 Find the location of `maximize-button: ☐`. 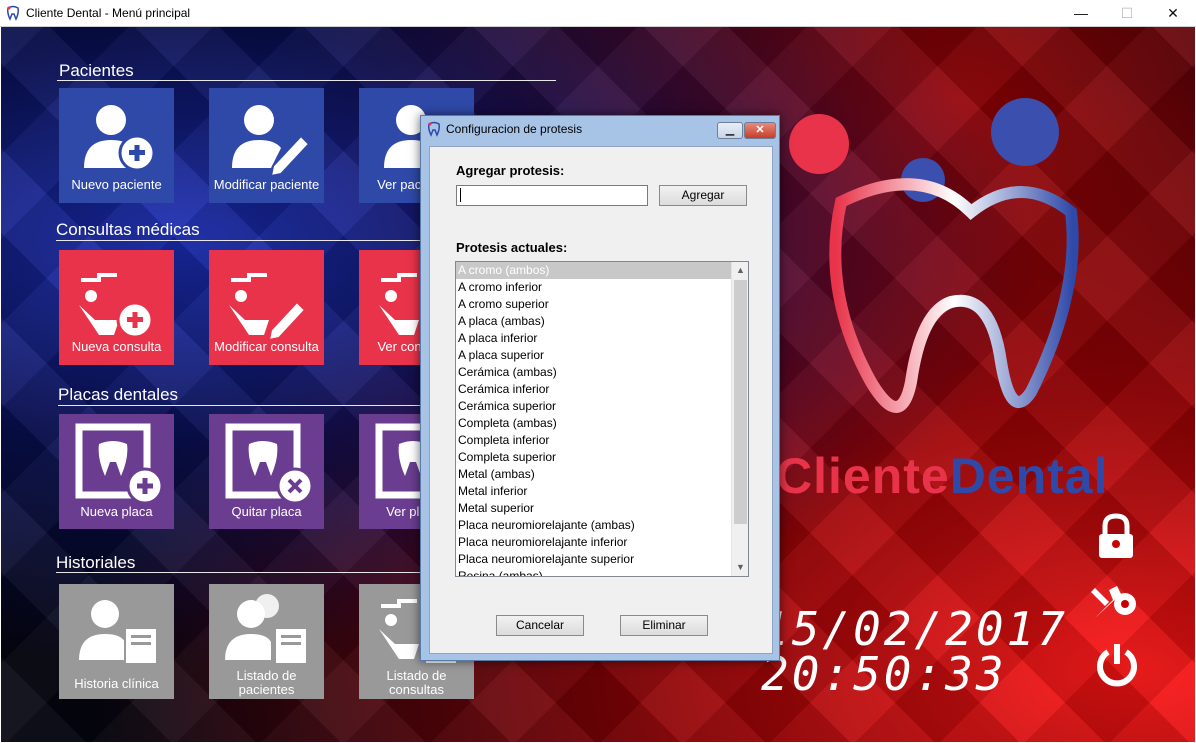

maximize-button: ☐ is located at coordinates (1127, 13).